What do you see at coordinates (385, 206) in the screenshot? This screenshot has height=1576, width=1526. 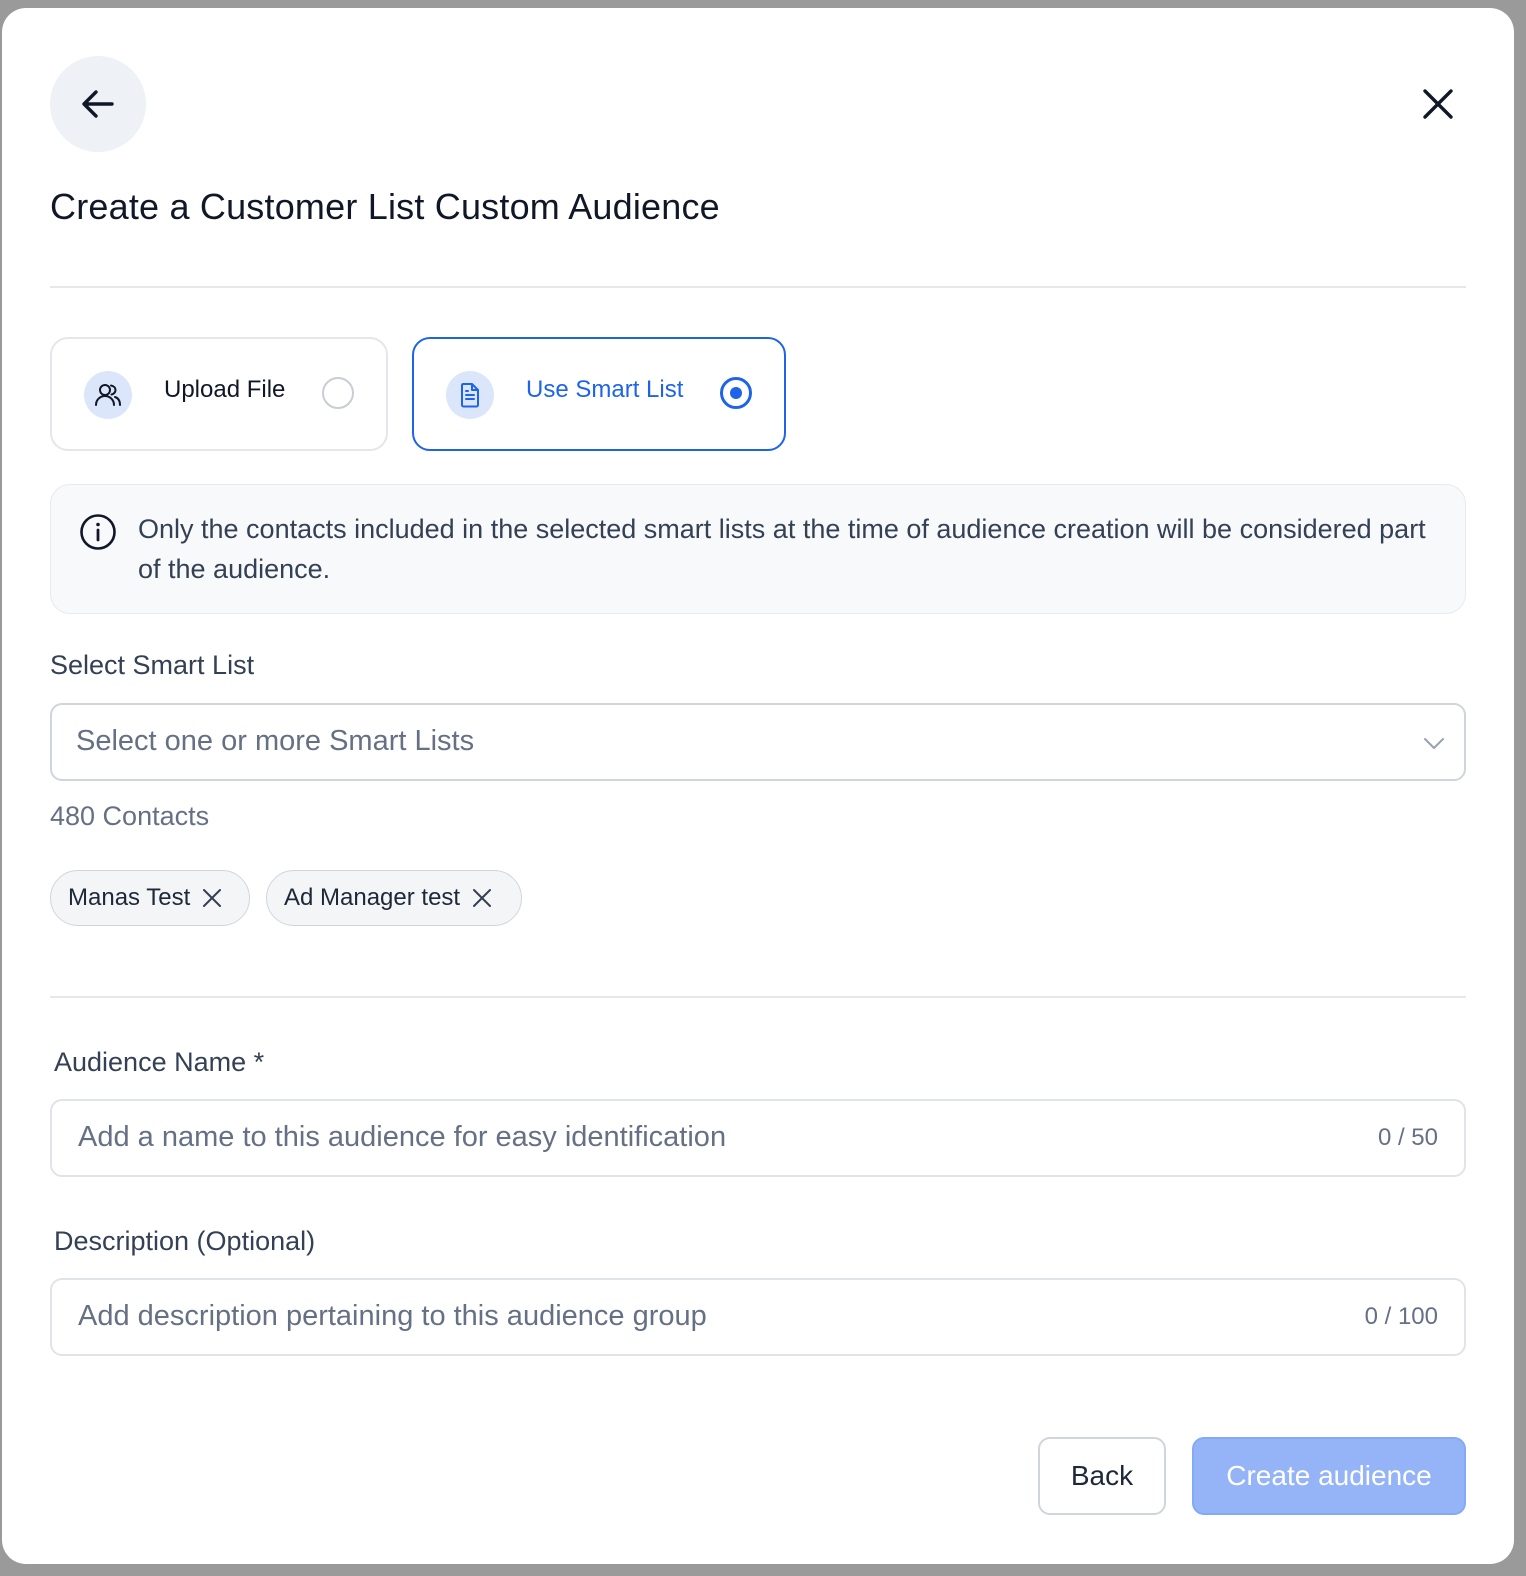 I see `dialog-title: Create a Customer List Custom Audience` at bounding box center [385, 206].